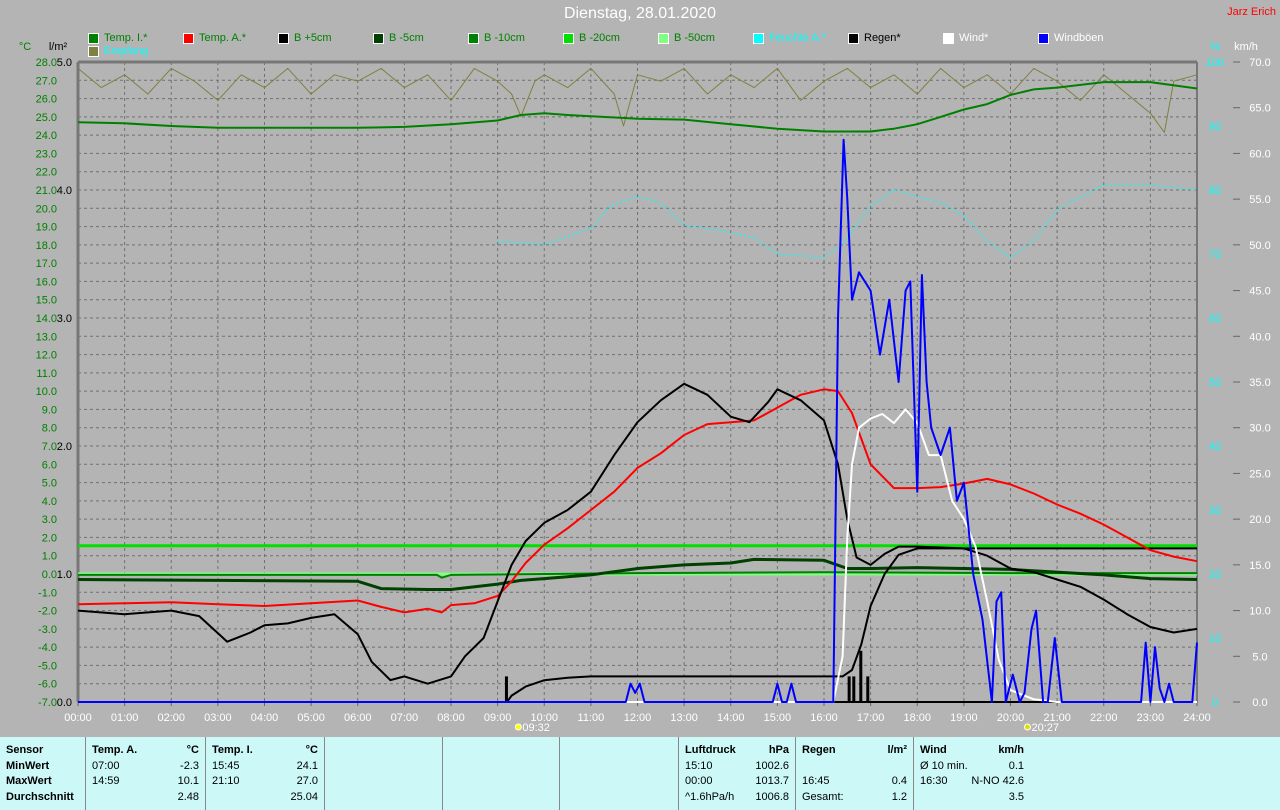 The image size is (1280, 810). Describe the element at coordinates (49, 502) in the screenshot. I see `temp-tick-label: 4.0` at that location.